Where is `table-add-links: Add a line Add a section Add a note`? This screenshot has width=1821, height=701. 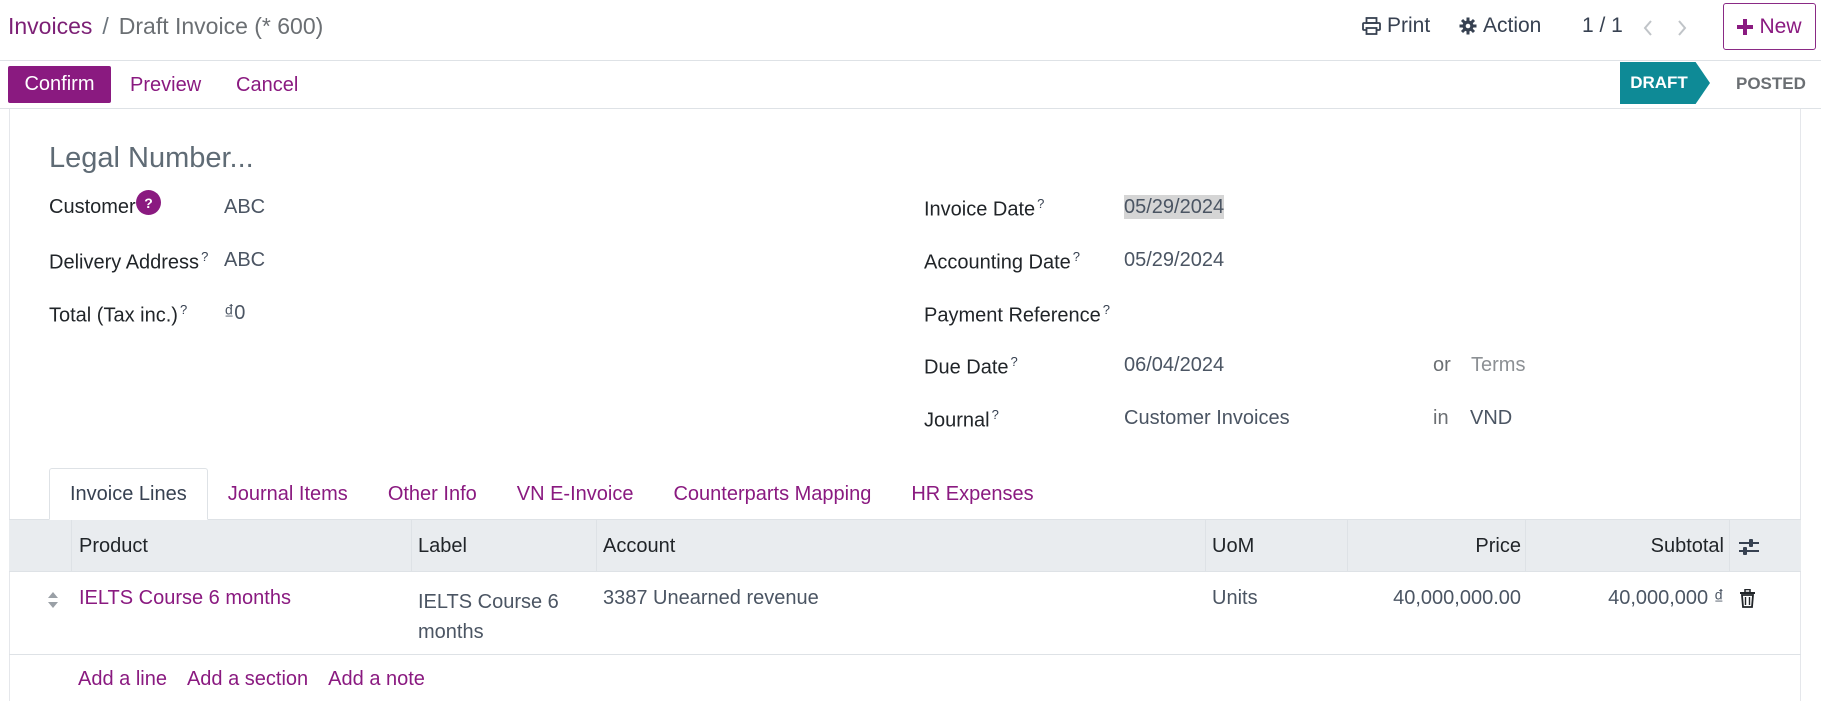 table-add-links: Add a line Add a section Add a note is located at coordinates (251, 679).